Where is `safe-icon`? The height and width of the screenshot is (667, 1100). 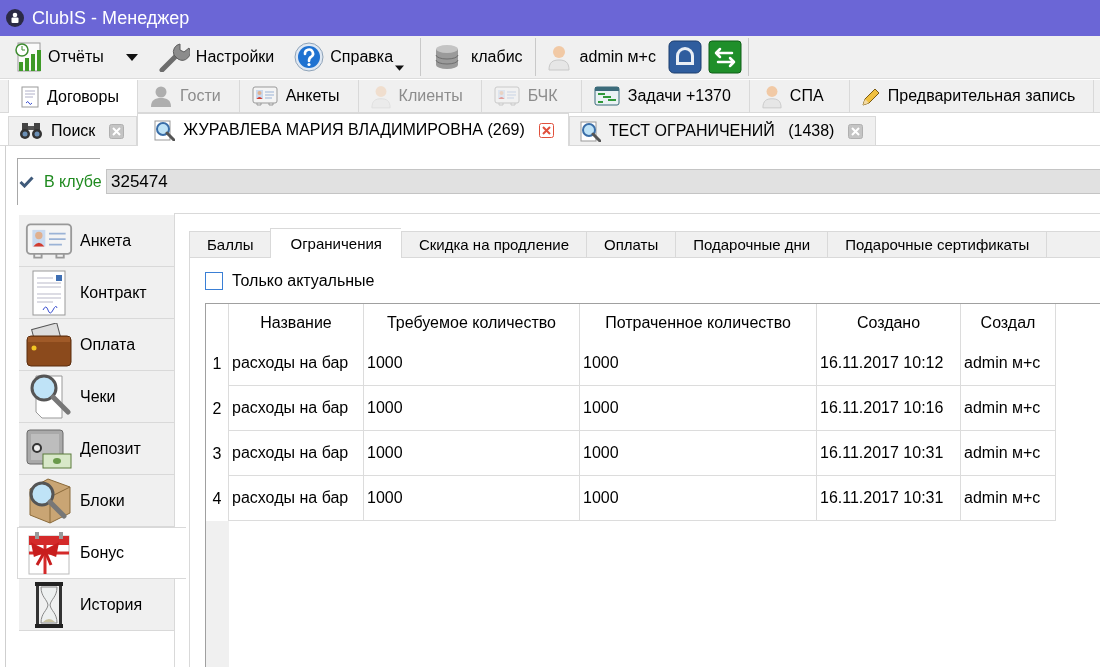
safe-icon is located at coordinates (49, 448).